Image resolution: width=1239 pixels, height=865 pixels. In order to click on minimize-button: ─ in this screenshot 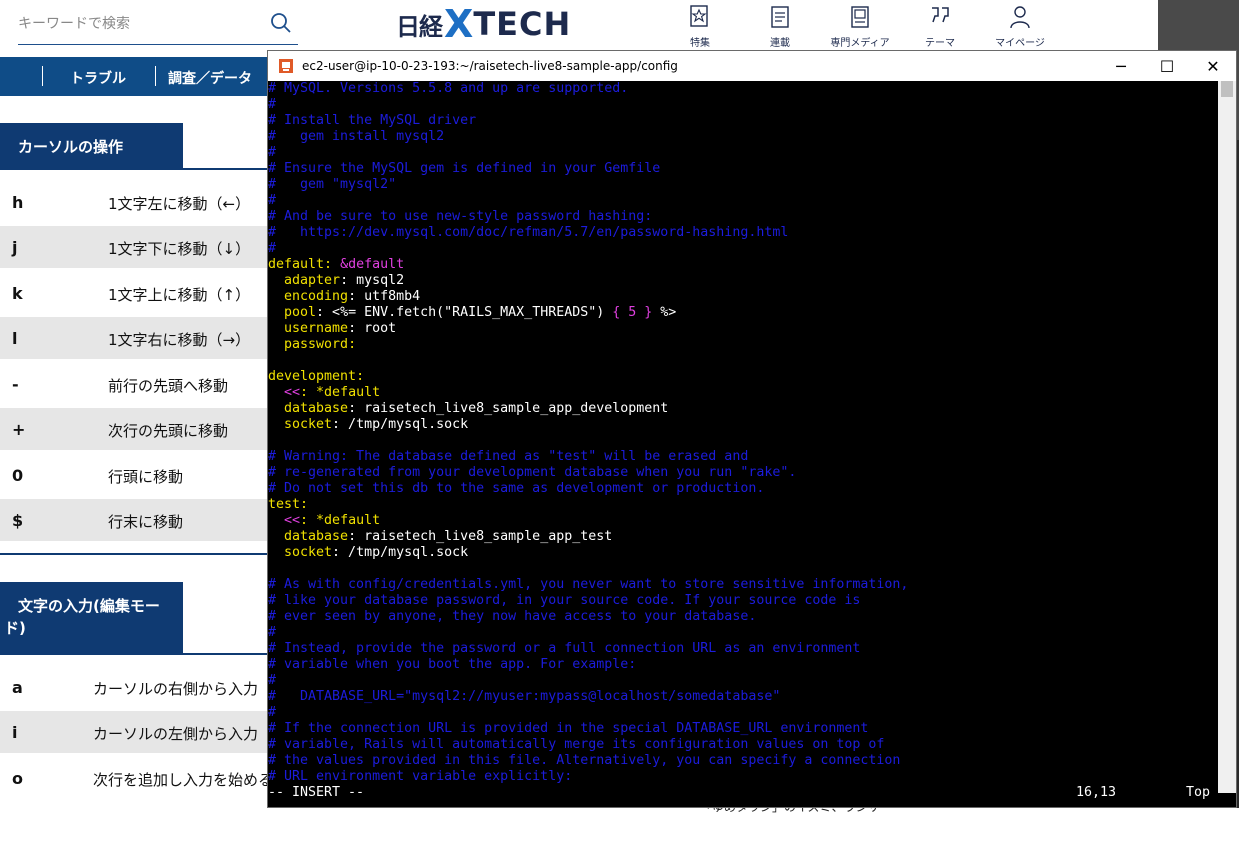, I will do `click(1121, 66)`.